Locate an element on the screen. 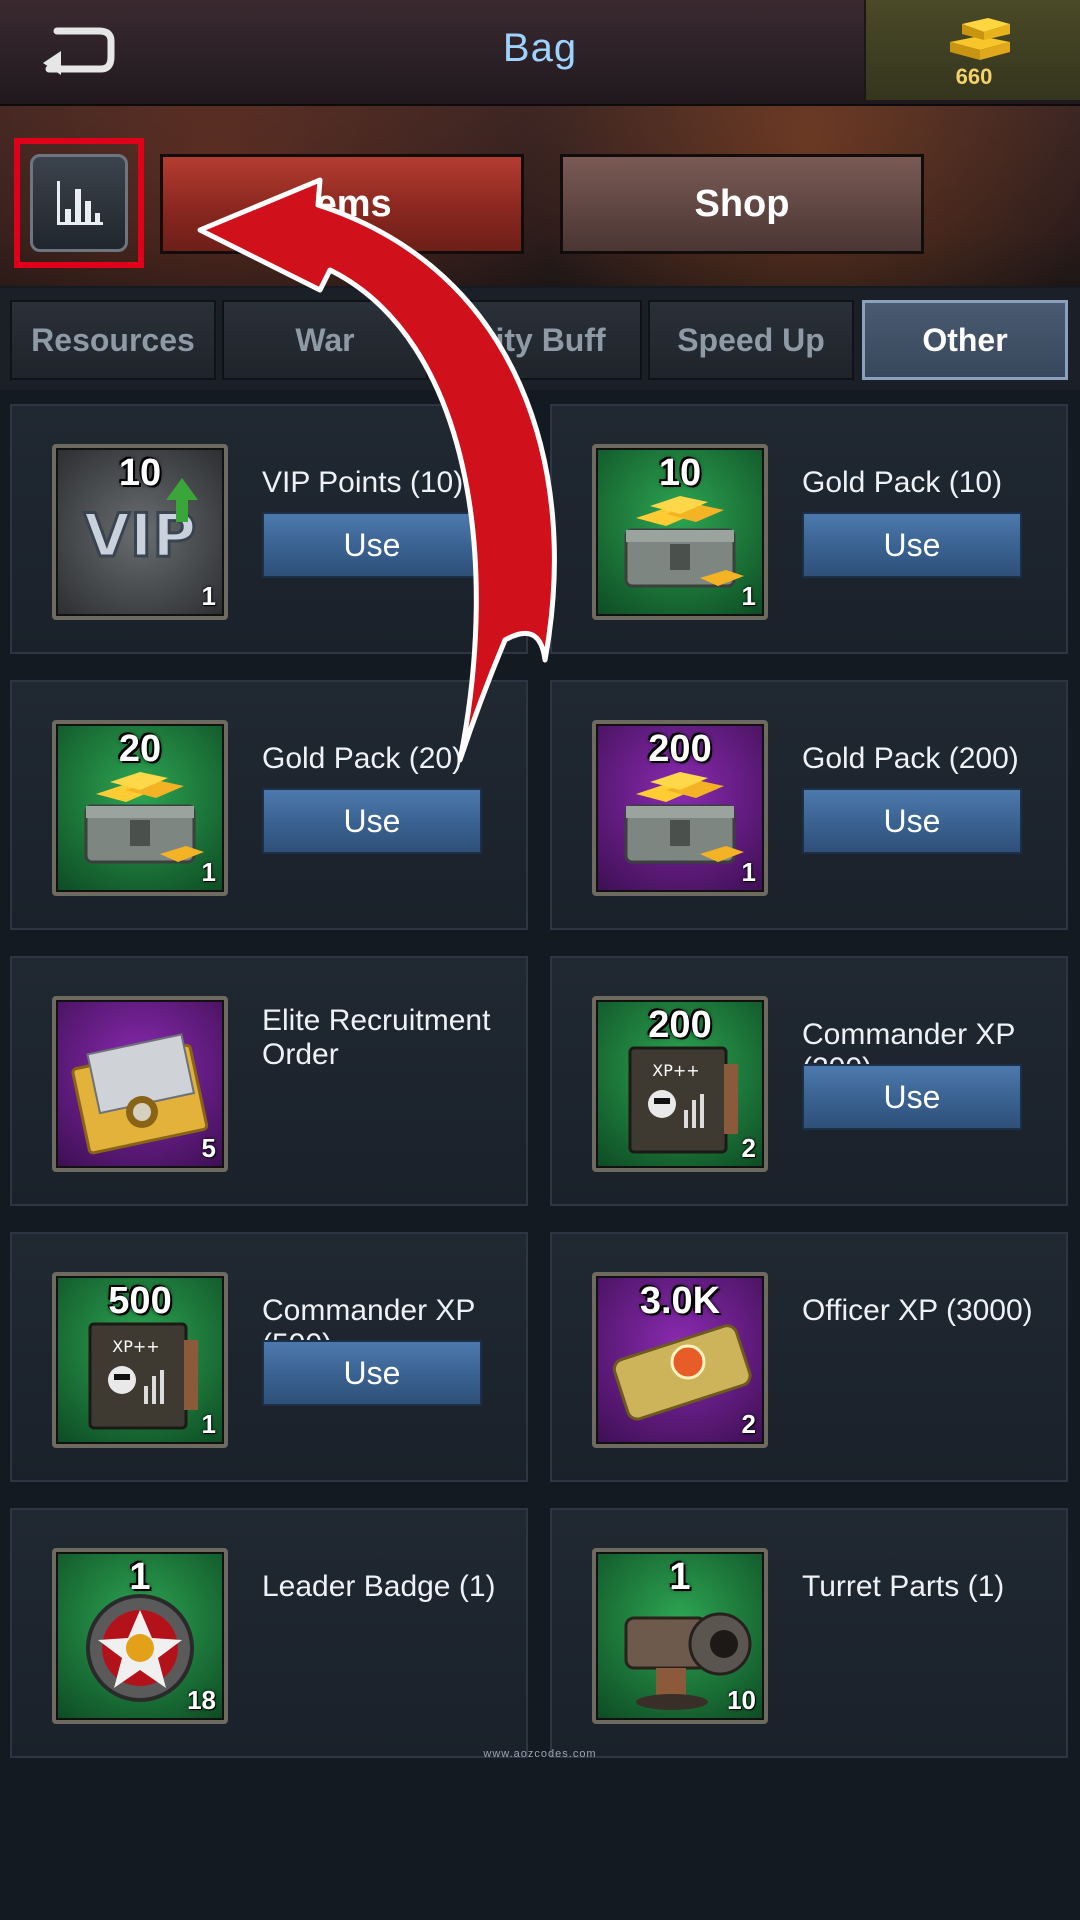  item-icon-frame: XP++ 200 2 is located at coordinates (680, 1084).